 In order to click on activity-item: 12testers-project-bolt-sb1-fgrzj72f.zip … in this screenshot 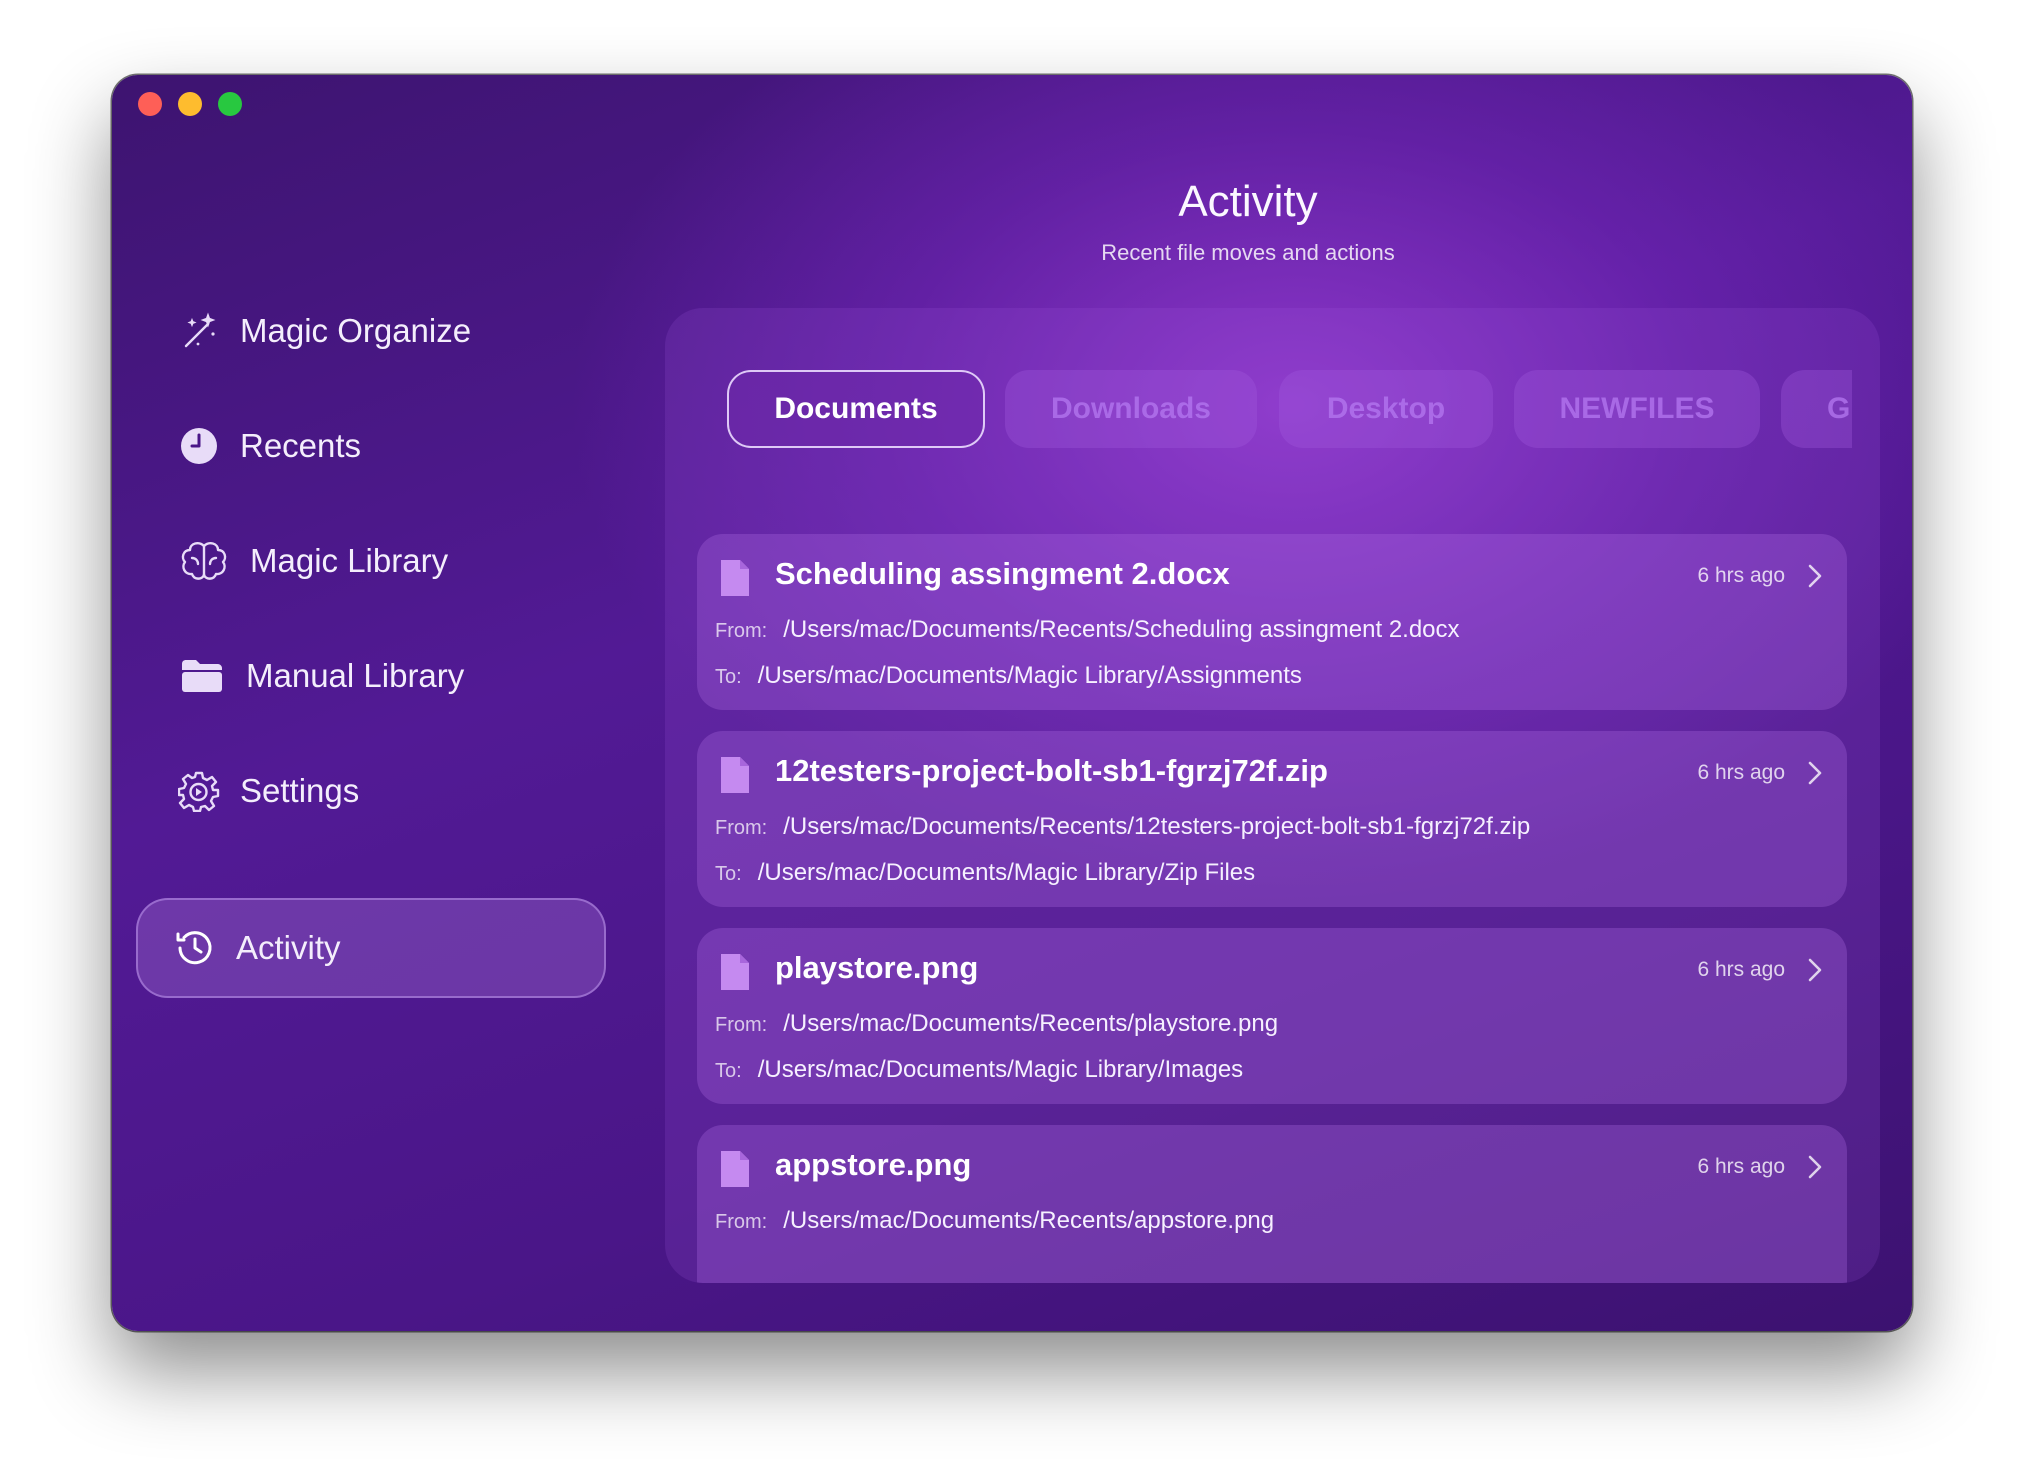, I will do `click(1272, 819)`.